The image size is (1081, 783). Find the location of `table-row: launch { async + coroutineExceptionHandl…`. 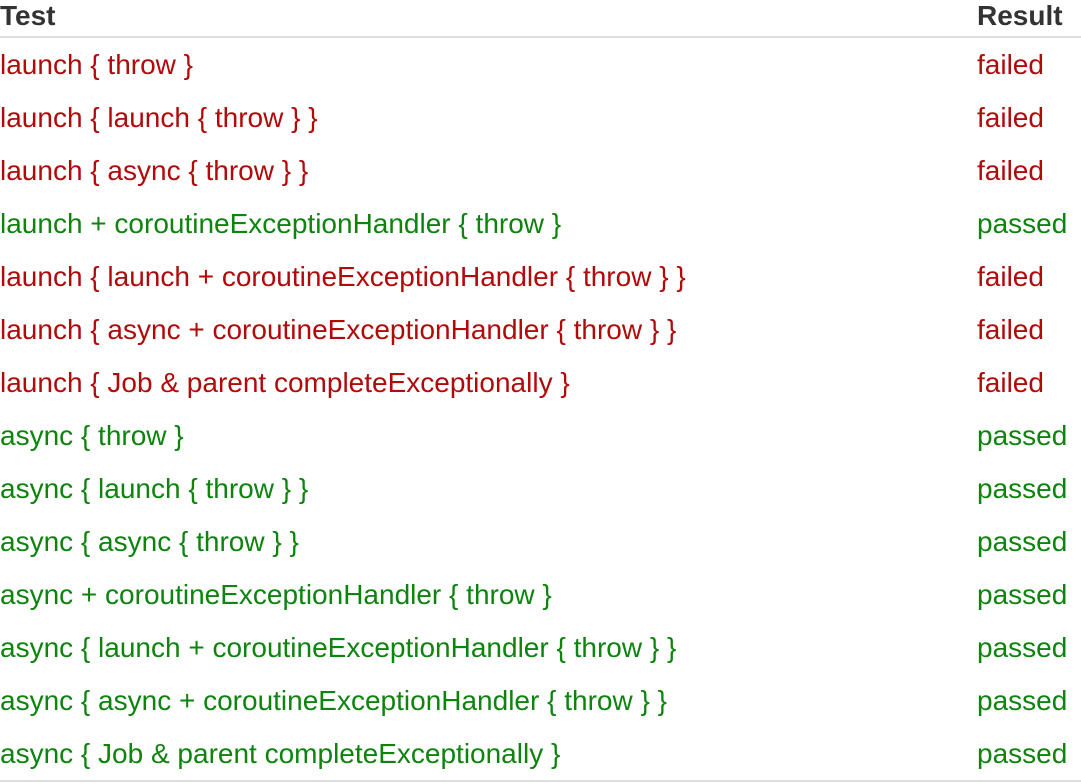

table-row: launch { async + coroutineExceptionHandl… is located at coordinates (540, 329).